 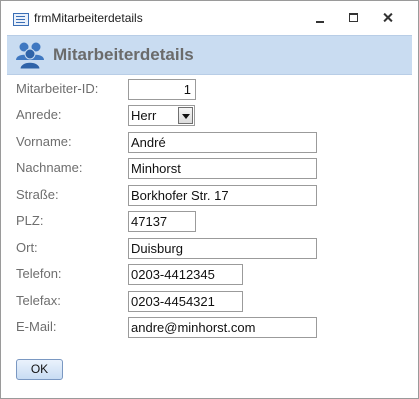 What do you see at coordinates (209, 18) in the screenshot?
I see `title-bar: frmMitarbeiterdetails` at bounding box center [209, 18].